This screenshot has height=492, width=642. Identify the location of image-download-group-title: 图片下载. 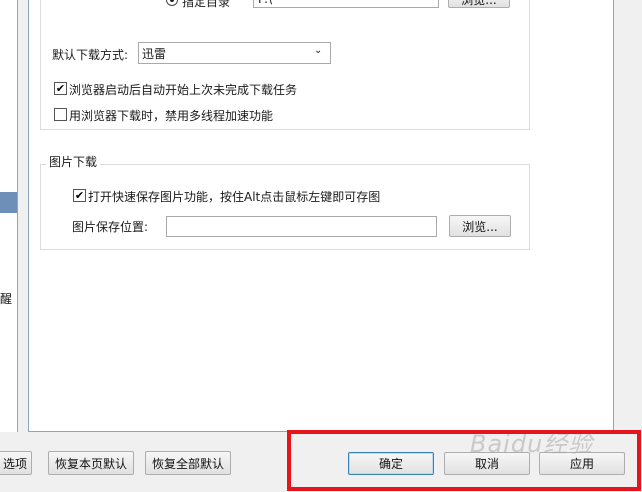
(73, 161).